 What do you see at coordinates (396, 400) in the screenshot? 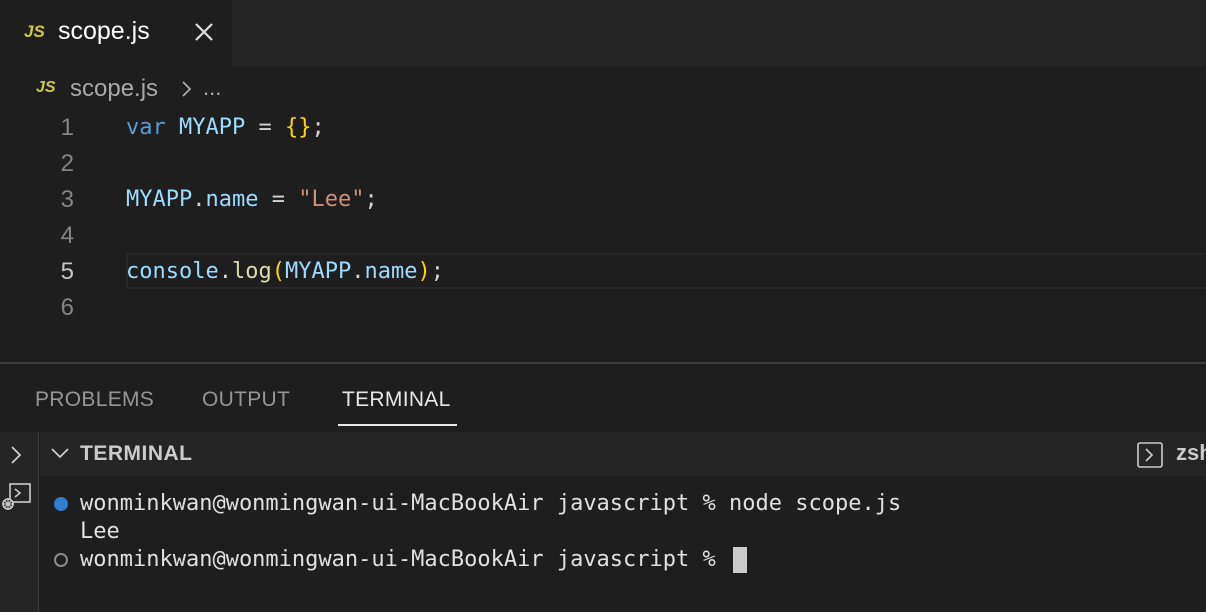
I see `tab-terminal: TERMINAL` at bounding box center [396, 400].